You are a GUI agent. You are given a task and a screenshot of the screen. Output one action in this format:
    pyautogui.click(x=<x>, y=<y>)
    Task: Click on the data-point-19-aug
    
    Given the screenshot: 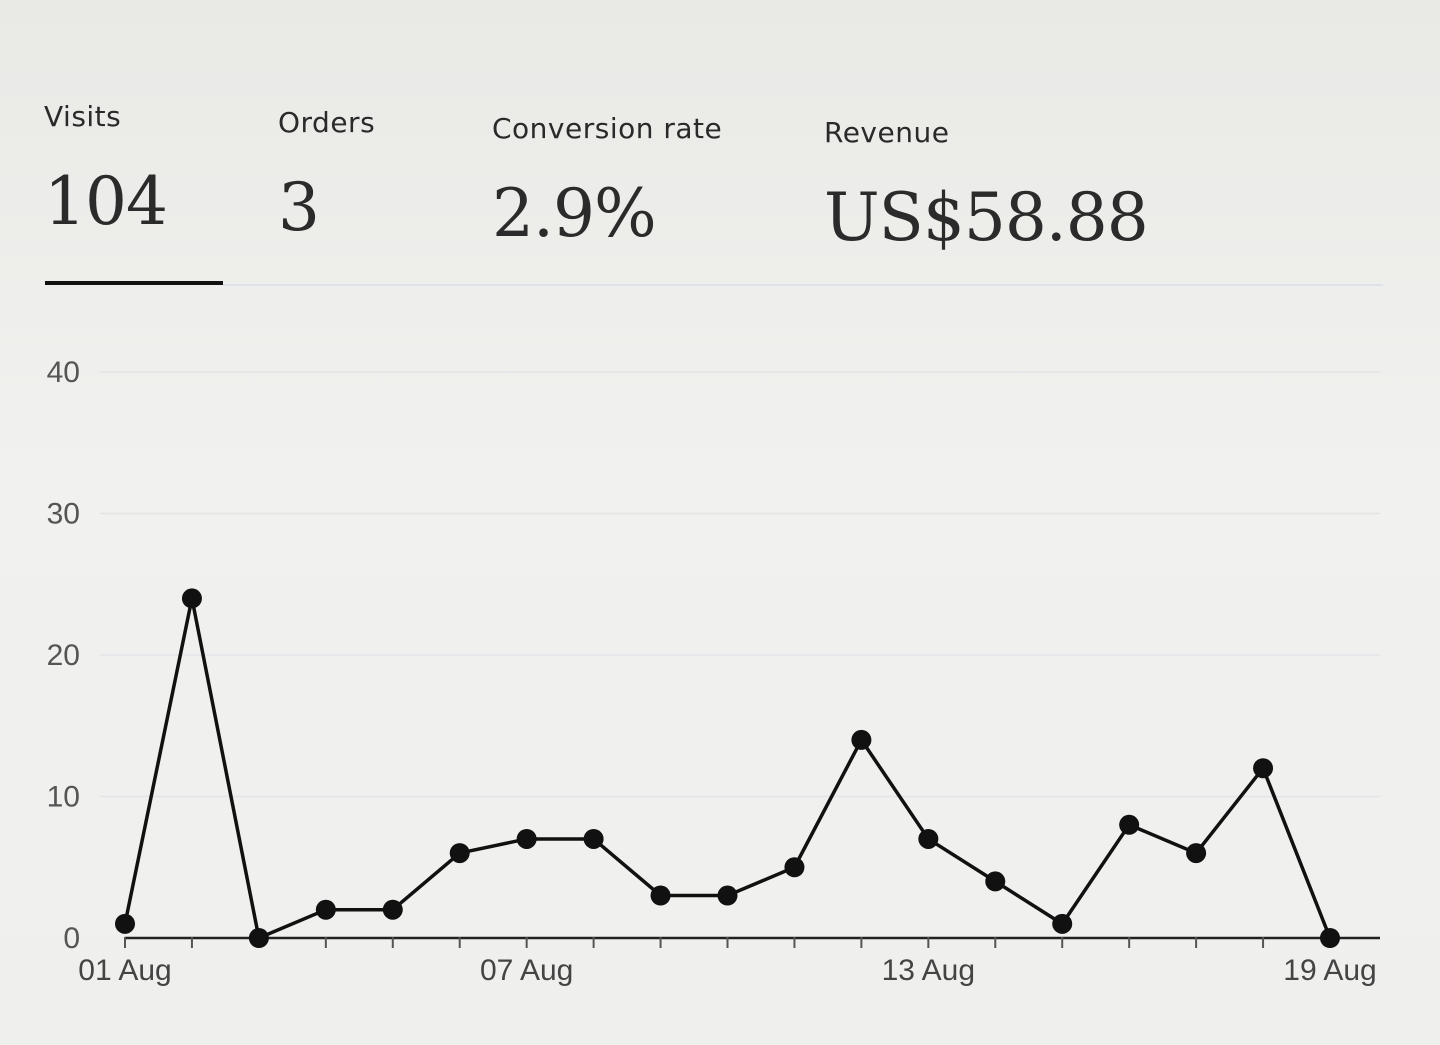 What is the action you would take?
    pyautogui.click(x=1330, y=938)
    